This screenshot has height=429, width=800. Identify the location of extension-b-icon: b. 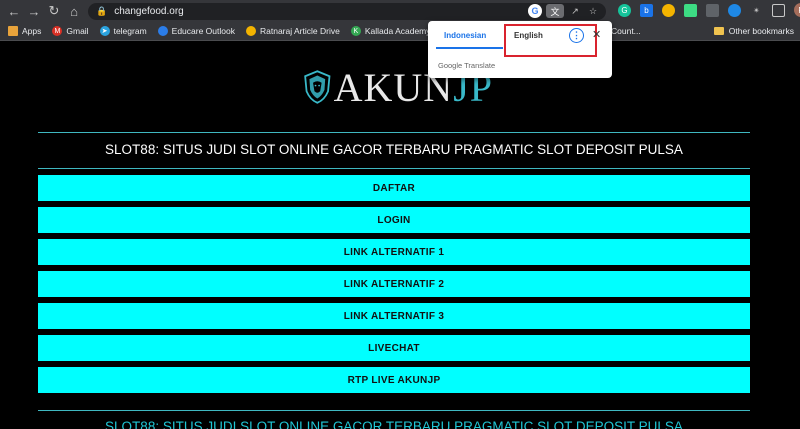
(646, 10).